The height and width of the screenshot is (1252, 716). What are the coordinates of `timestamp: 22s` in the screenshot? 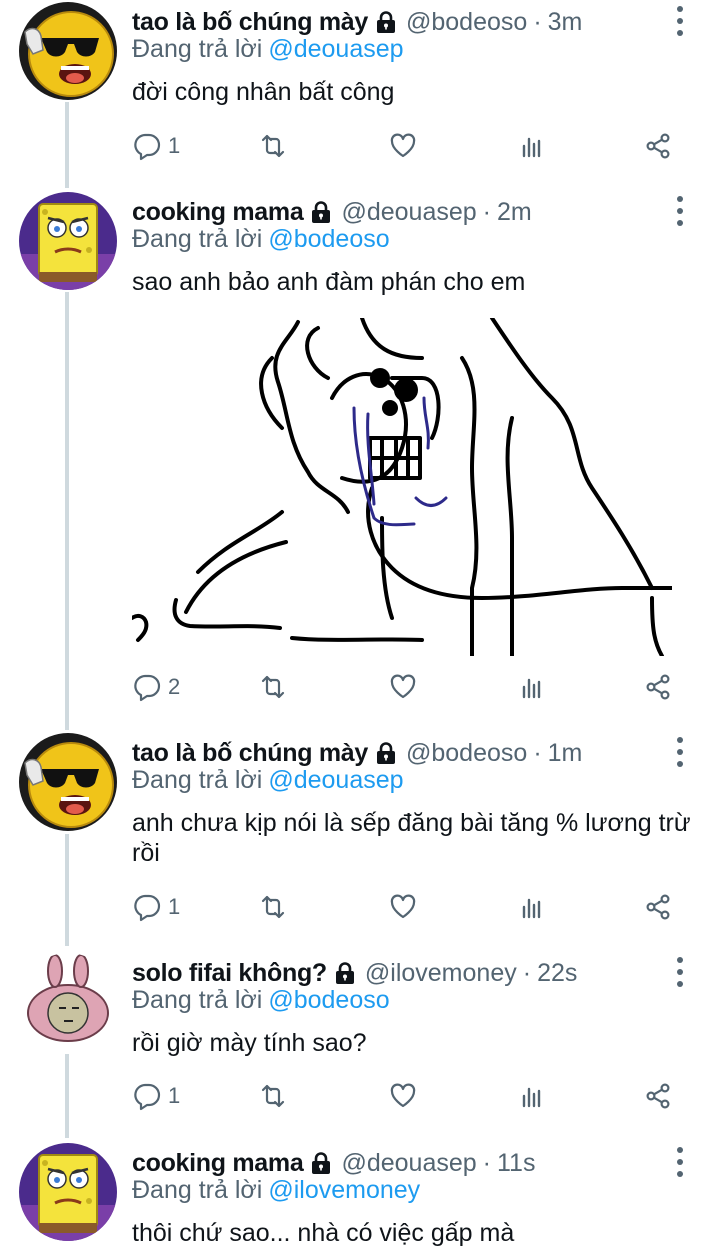 It's located at (557, 973).